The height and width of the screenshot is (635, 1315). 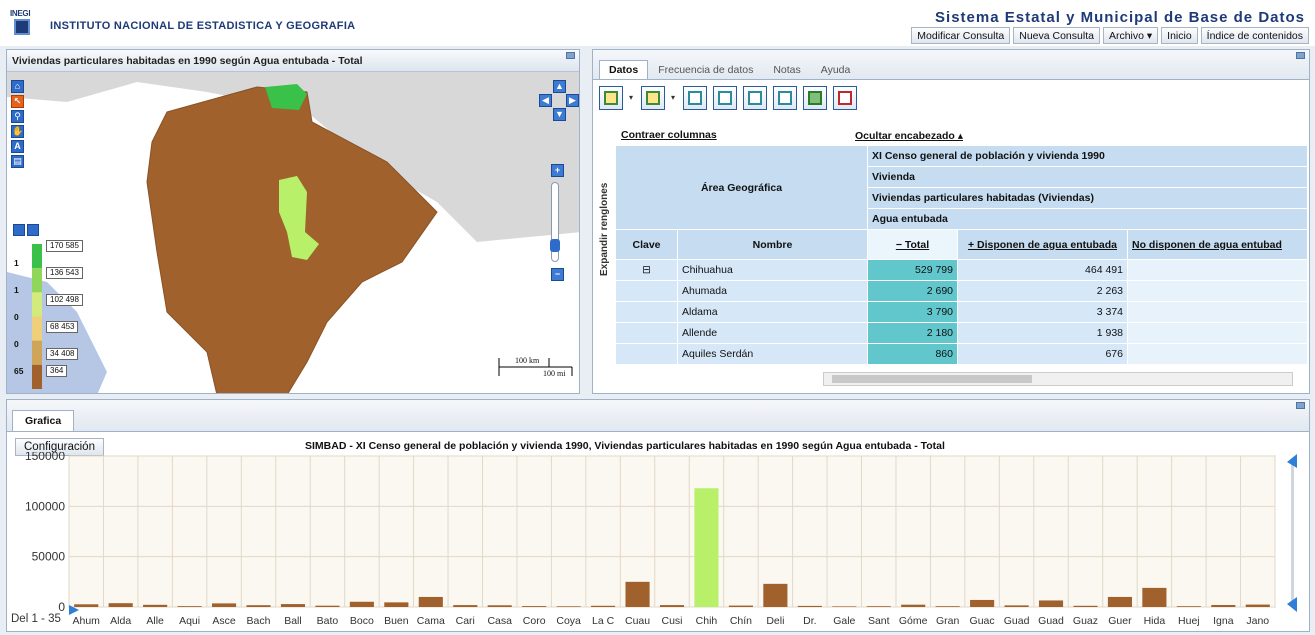 What do you see at coordinates (293, 621) in the screenshot?
I see `x-tick-label: Ball` at bounding box center [293, 621].